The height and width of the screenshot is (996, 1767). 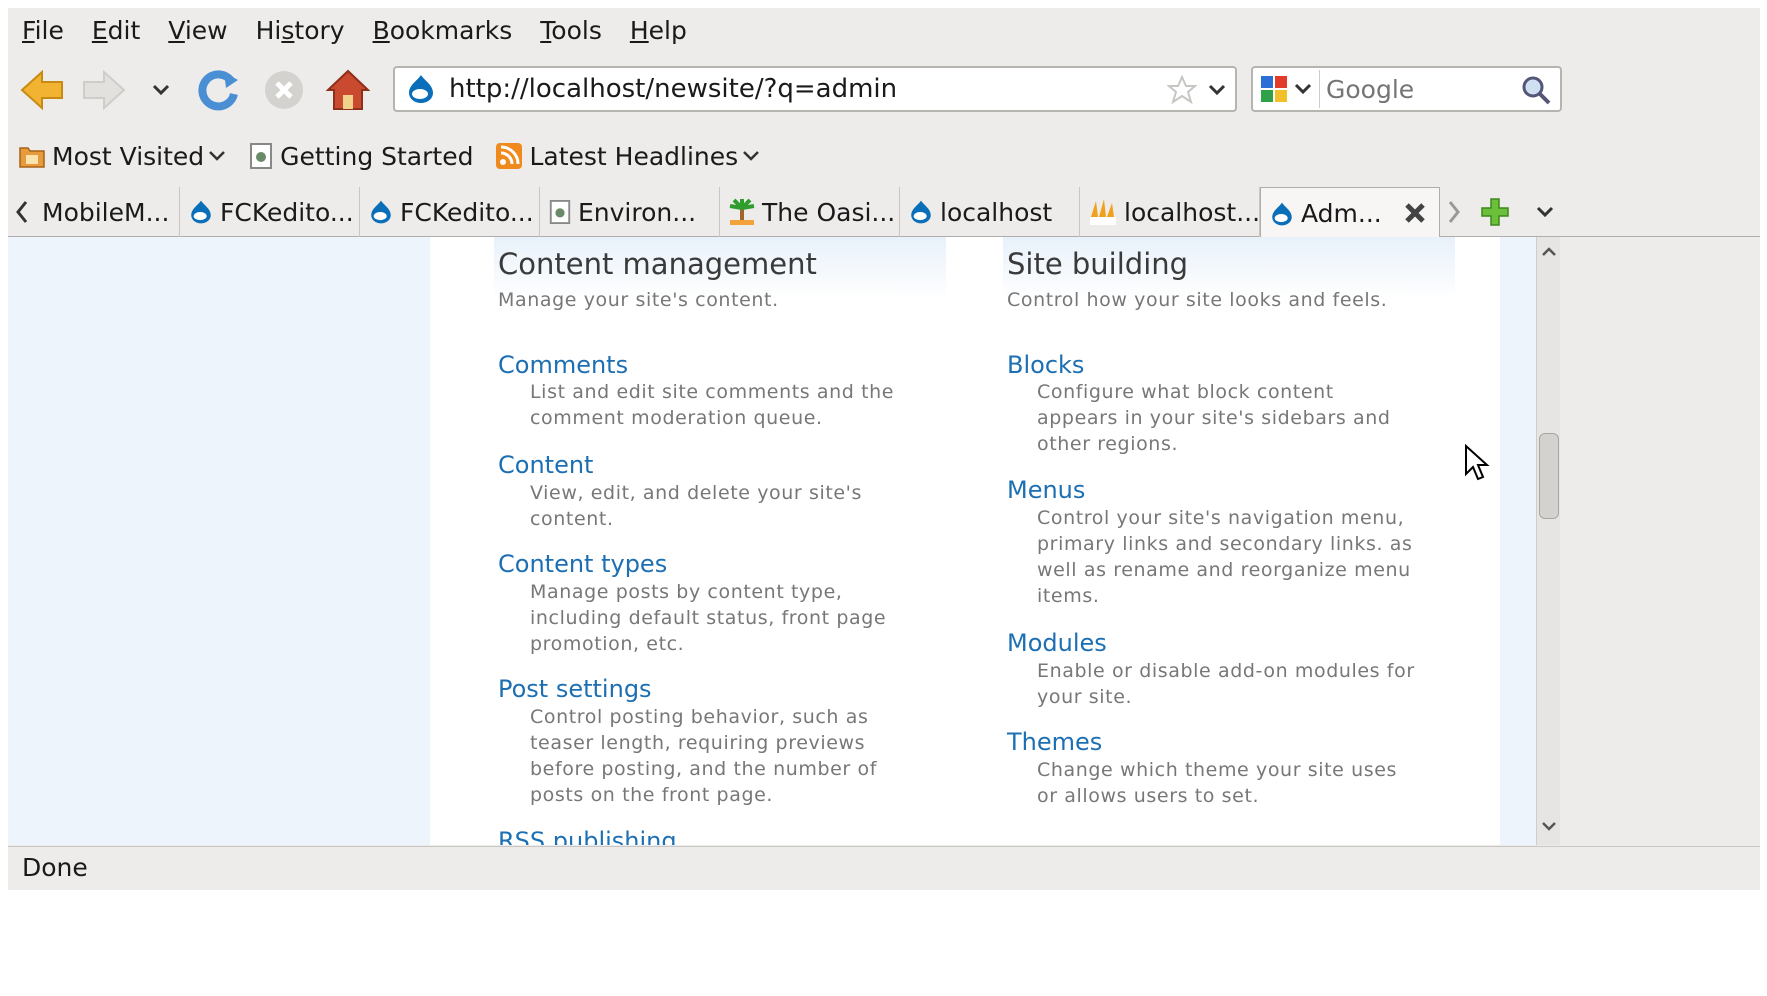 I want to click on section-desc-content-management: Manage your site's content., so click(x=638, y=300).